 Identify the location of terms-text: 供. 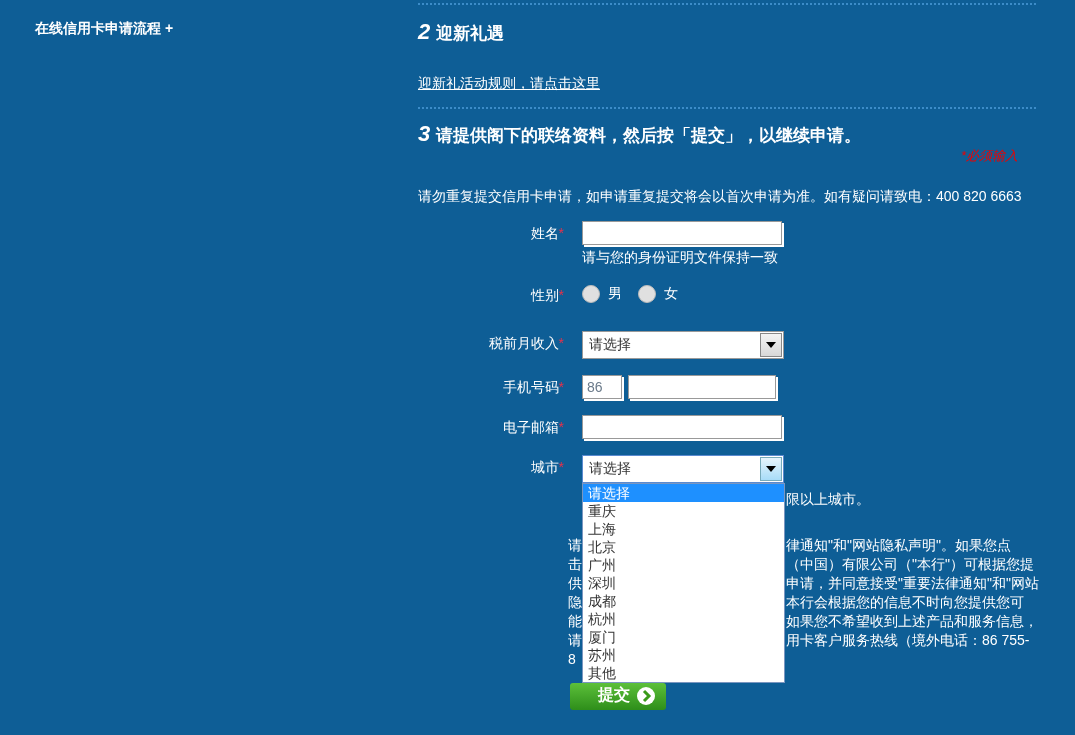
(574, 583).